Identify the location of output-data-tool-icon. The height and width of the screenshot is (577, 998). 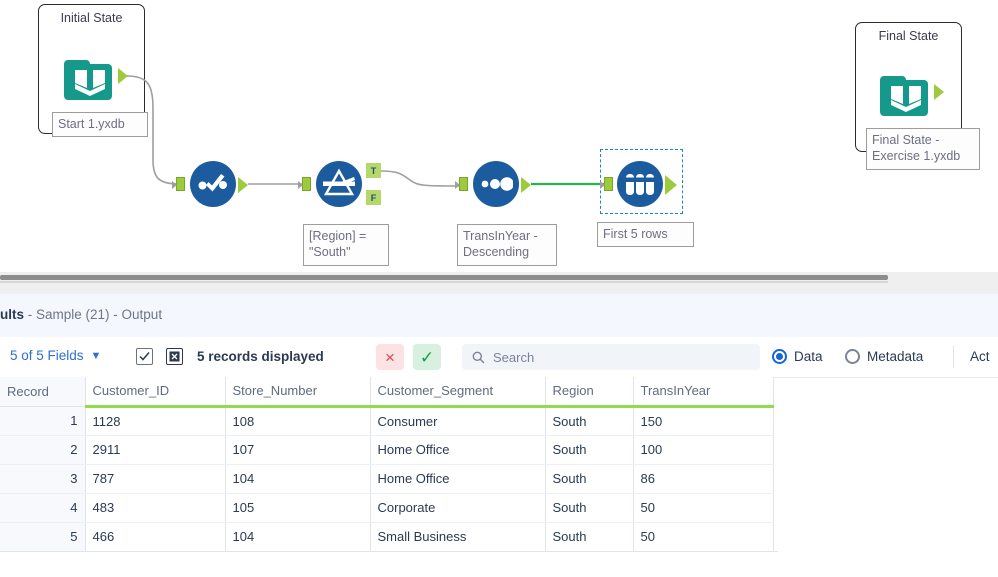
(906, 97).